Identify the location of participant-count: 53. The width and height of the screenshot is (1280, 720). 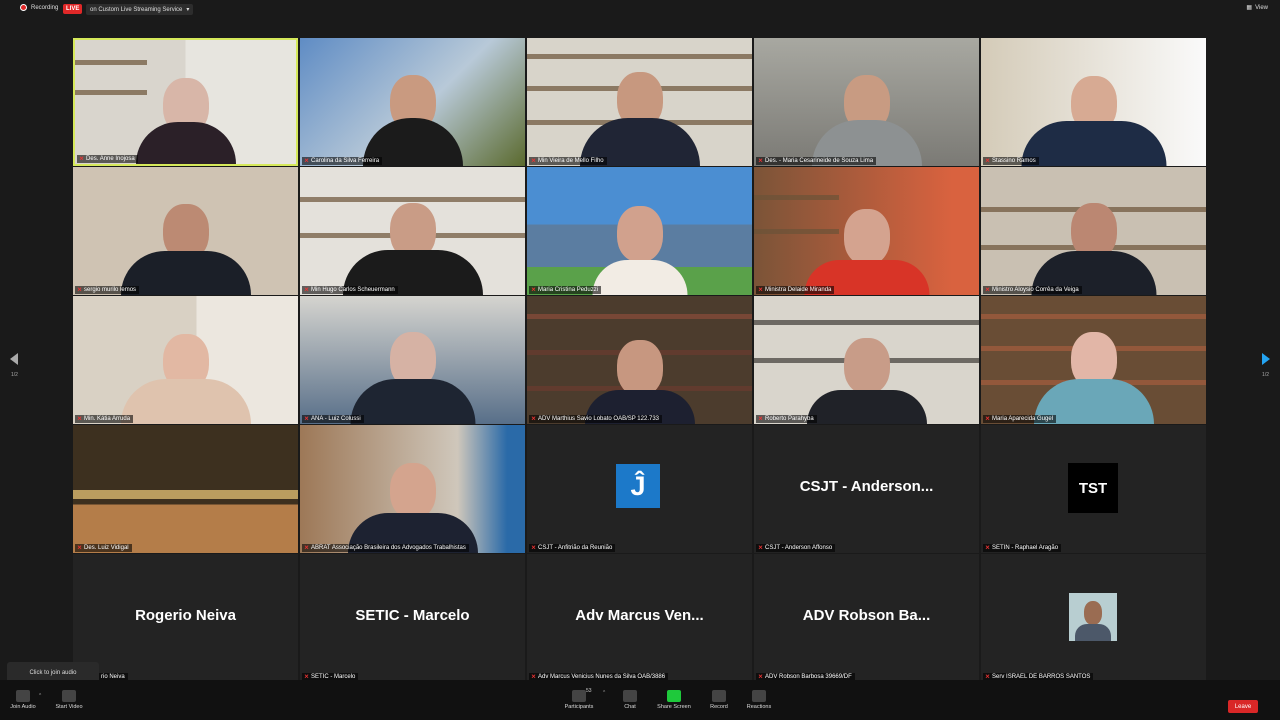
(589, 691).